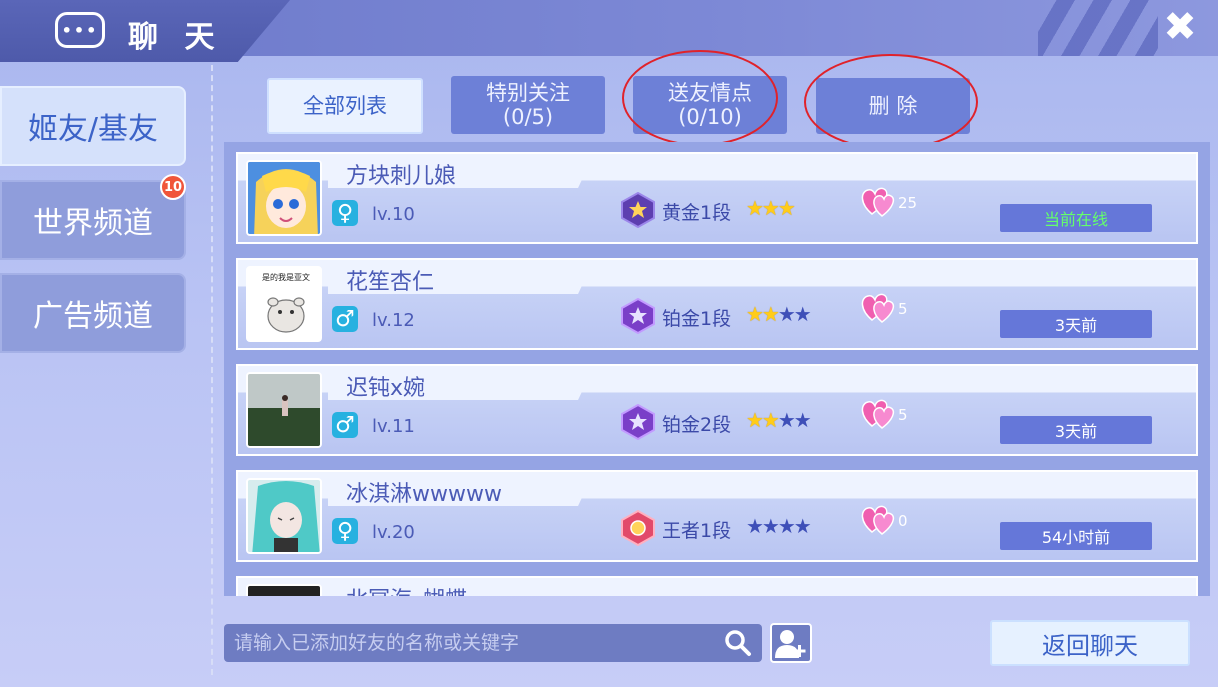  Describe the element at coordinates (717, 198) in the screenshot. I see `friend-row: 方块刺儿娘 ♀ lv.10 黄金1段 ★★★ 25 当前在线` at that location.